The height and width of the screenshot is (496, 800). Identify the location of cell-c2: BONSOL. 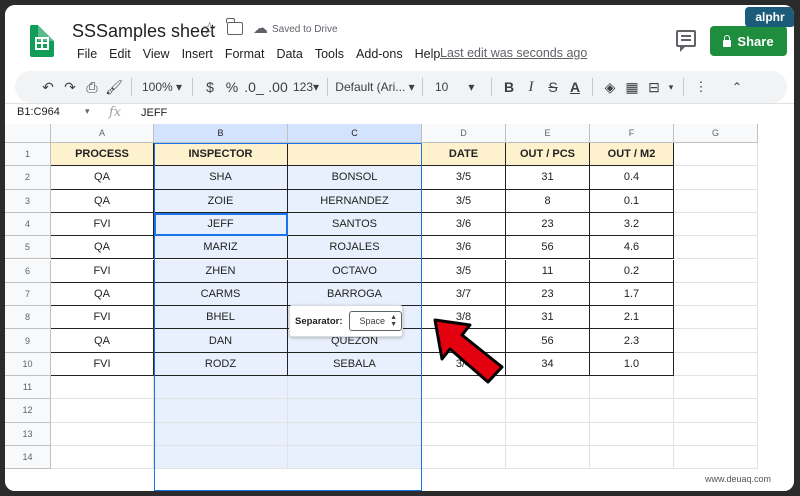
(355, 178).